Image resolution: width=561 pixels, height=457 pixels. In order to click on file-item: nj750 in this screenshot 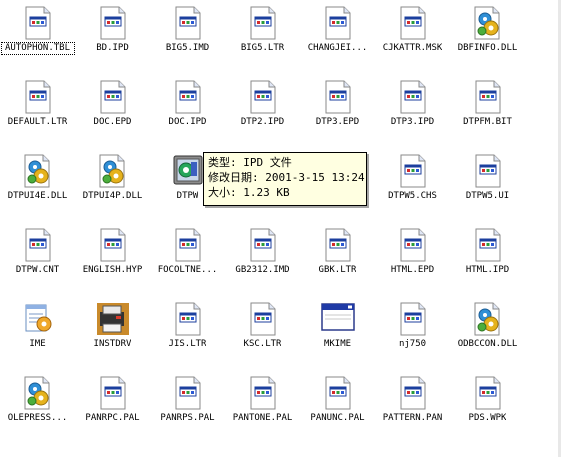, I will do `click(412, 333)`.